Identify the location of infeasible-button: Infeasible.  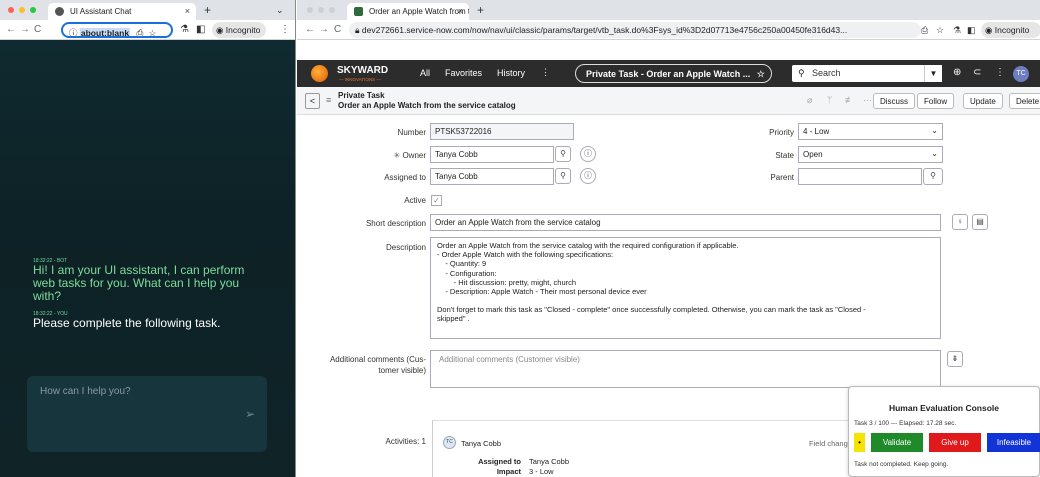
(1013, 442).